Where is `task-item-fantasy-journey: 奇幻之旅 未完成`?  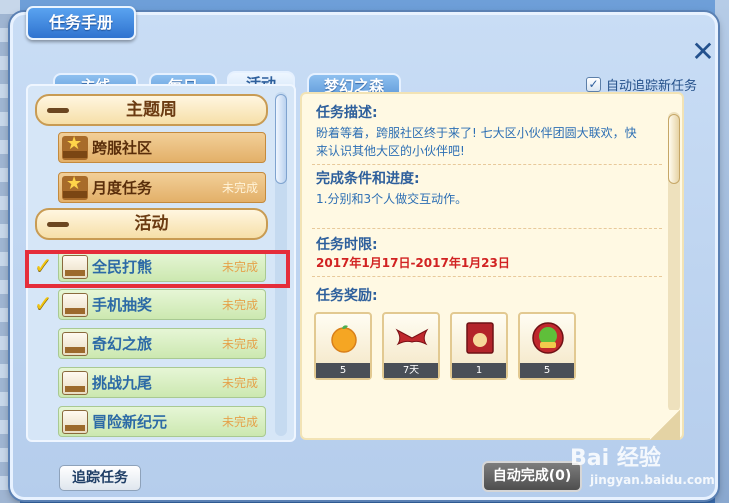 task-item-fantasy-journey: 奇幻之旅 未完成 is located at coordinates (162, 343).